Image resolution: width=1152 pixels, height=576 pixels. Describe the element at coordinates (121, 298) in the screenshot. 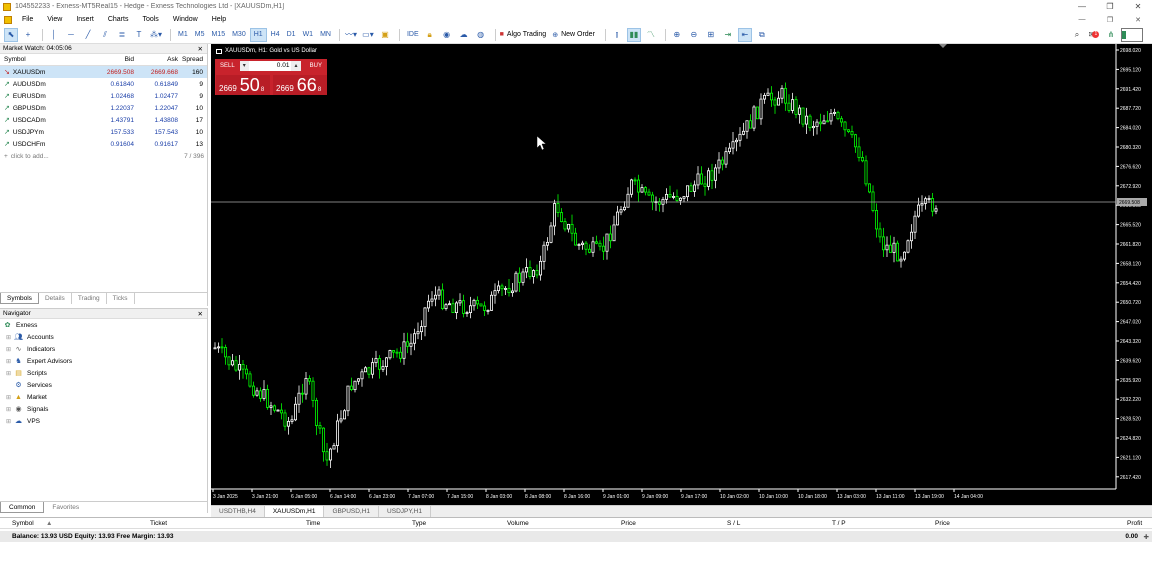

I see `tab-ticks: Ticks` at that location.